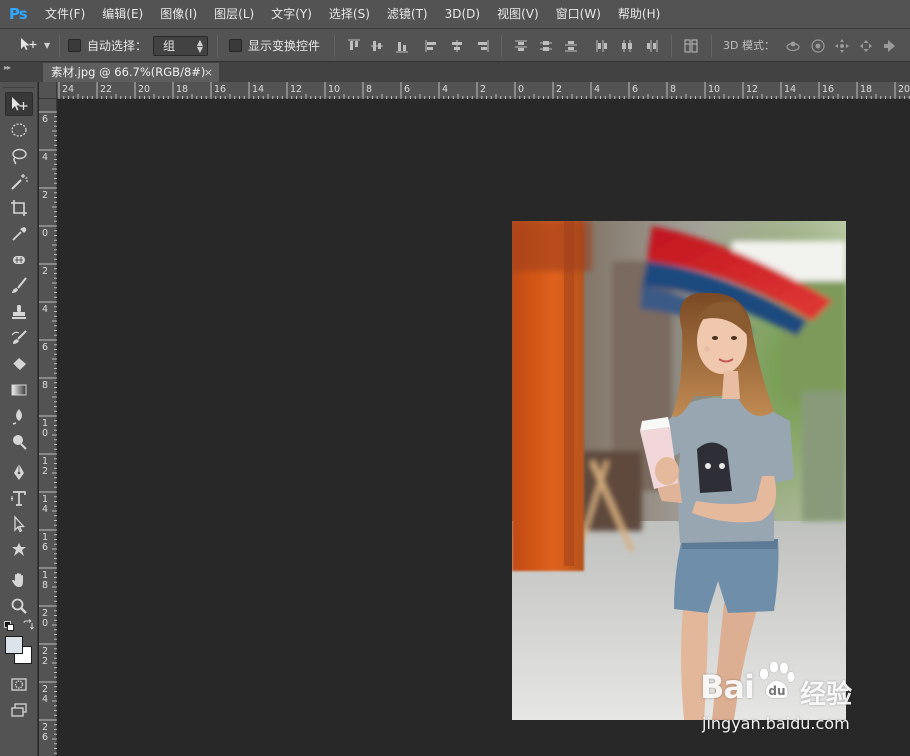 The image size is (910, 756). What do you see at coordinates (199, 46) in the screenshot?
I see `updown-caret-icon: ▲ ▼` at bounding box center [199, 46].